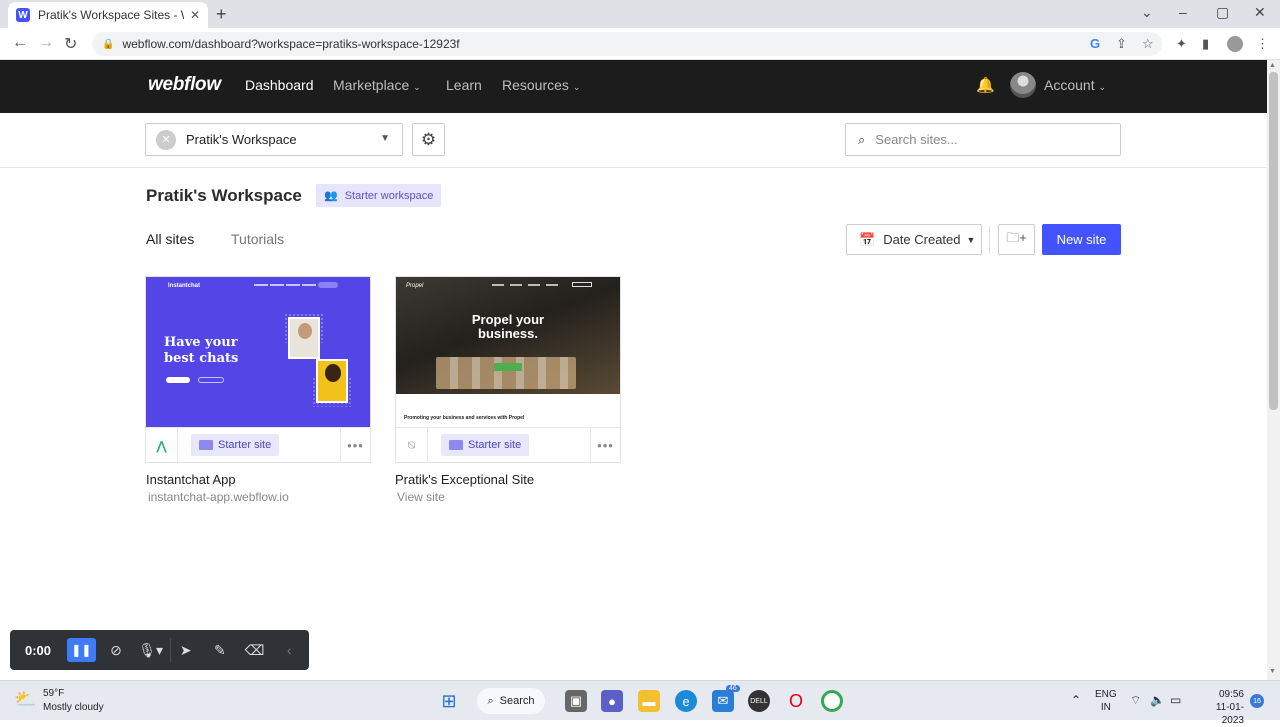 The width and height of the screenshot is (1280, 727). Describe the element at coordinates (1219, 707) in the screenshot. I see `system-clock: 09:56 11-01-2023` at that location.